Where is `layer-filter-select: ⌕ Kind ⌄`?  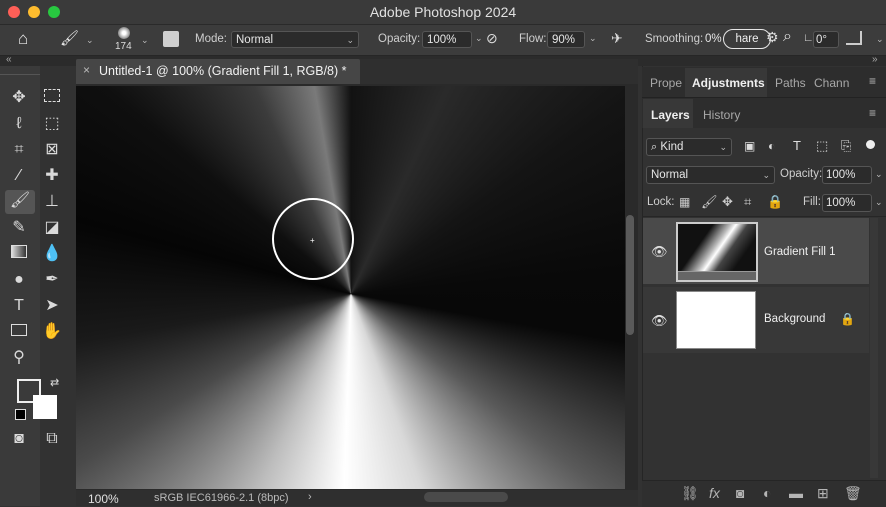 layer-filter-select: ⌕ Kind ⌄ is located at coordinates (689, 147).